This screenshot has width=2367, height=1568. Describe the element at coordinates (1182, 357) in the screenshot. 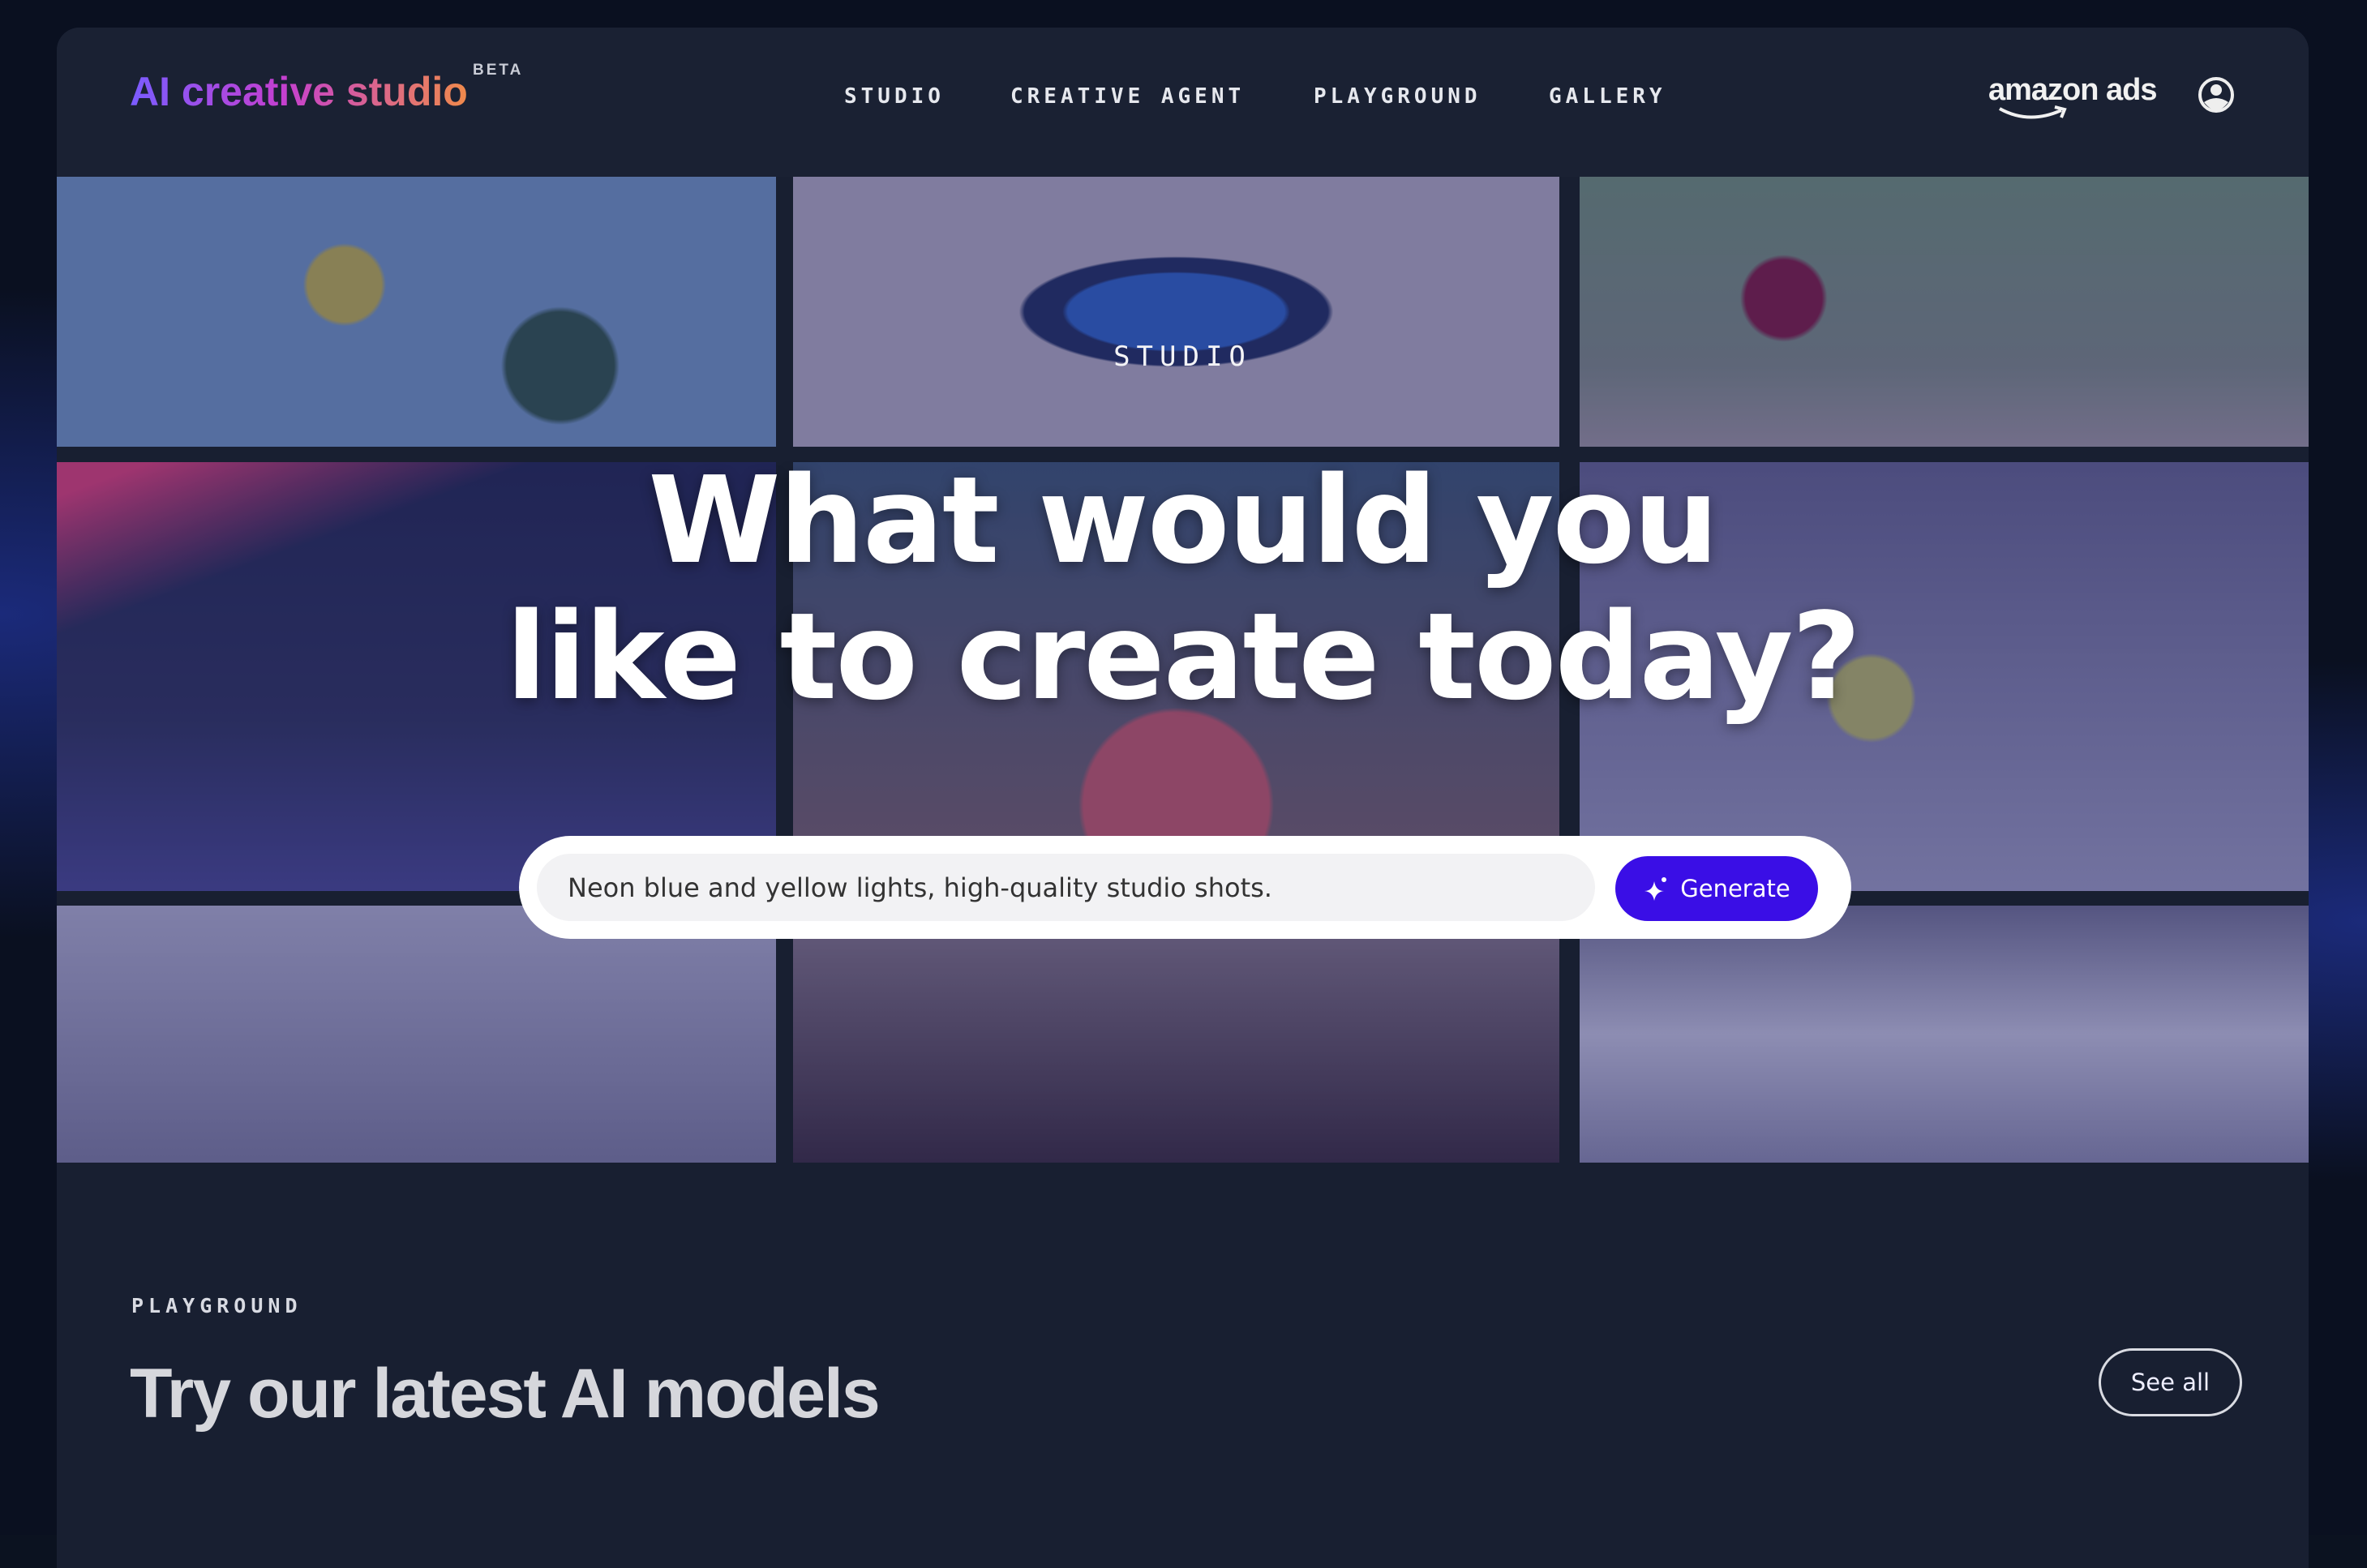

I see `hero-eyebrow: STUDIO` at that location.